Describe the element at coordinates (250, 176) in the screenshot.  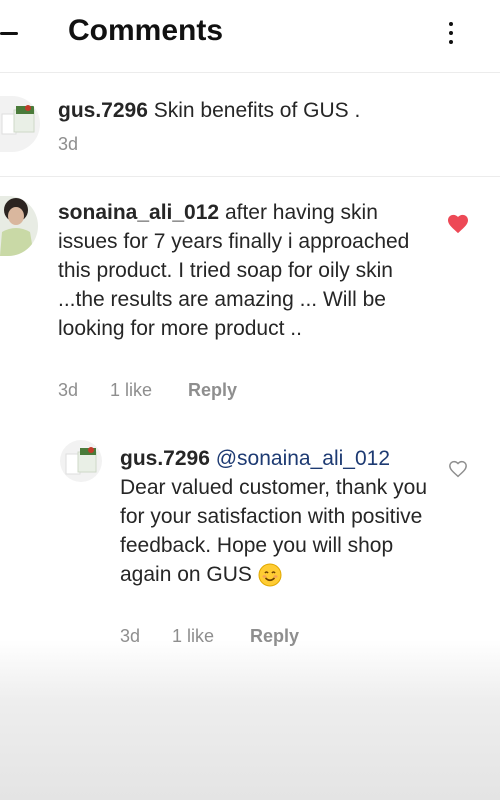
I see `caption-divider` at that location.